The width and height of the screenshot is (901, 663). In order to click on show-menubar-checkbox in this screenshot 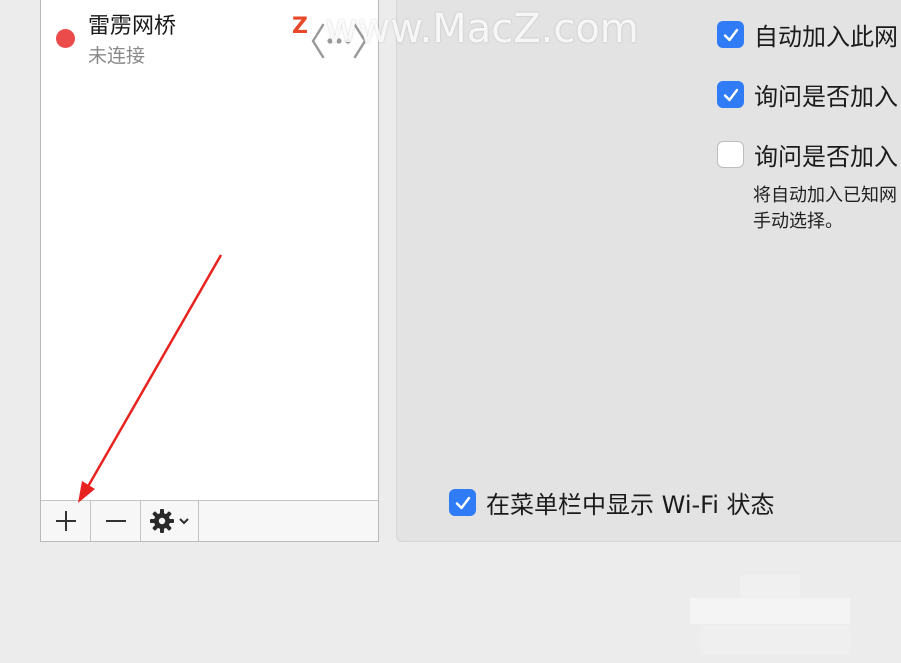, I will do `click(462, 502)`.